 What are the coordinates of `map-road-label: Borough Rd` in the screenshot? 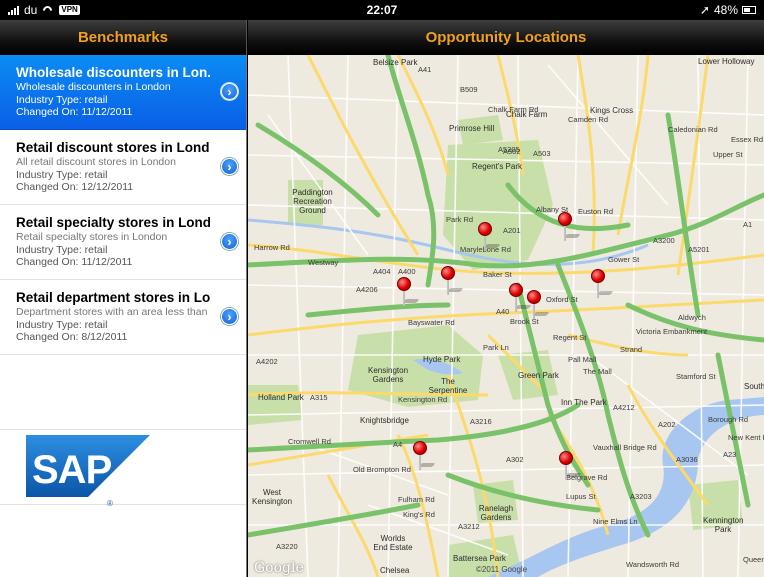 It's located at (728, 419).